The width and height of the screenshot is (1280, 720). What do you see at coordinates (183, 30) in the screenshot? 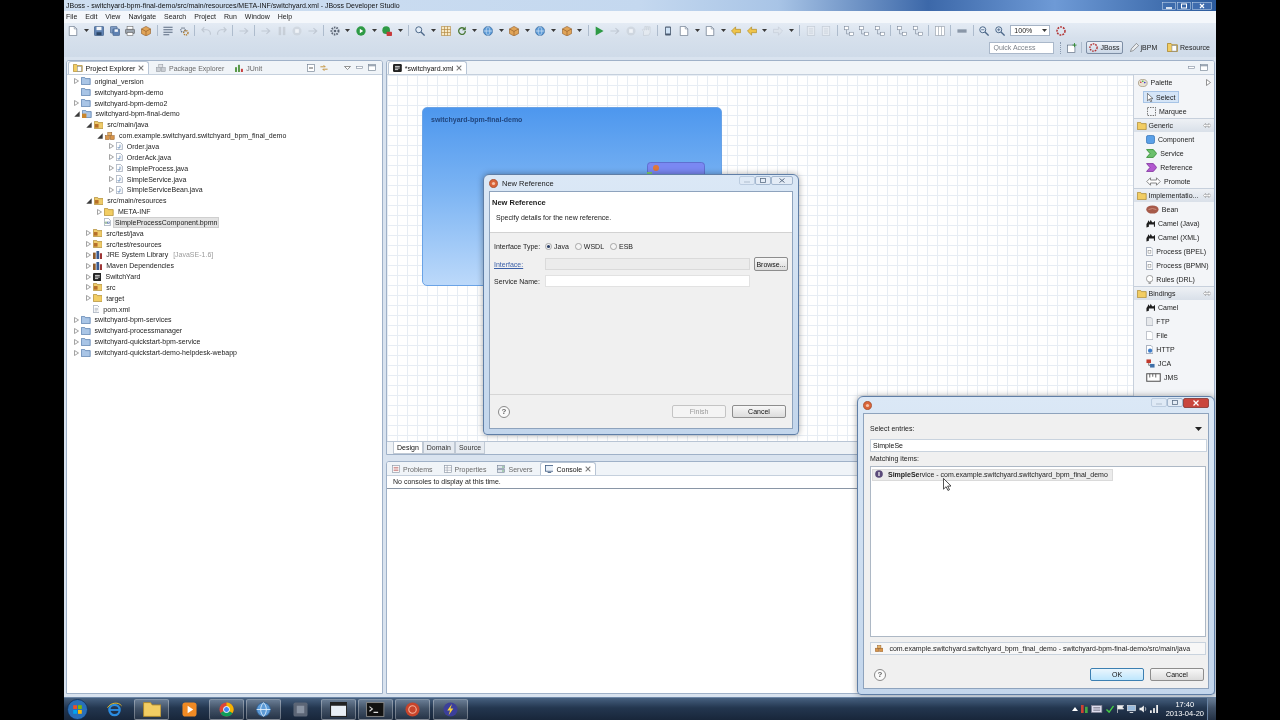
I see `cogs-icon` at bounding box center [183, 30].